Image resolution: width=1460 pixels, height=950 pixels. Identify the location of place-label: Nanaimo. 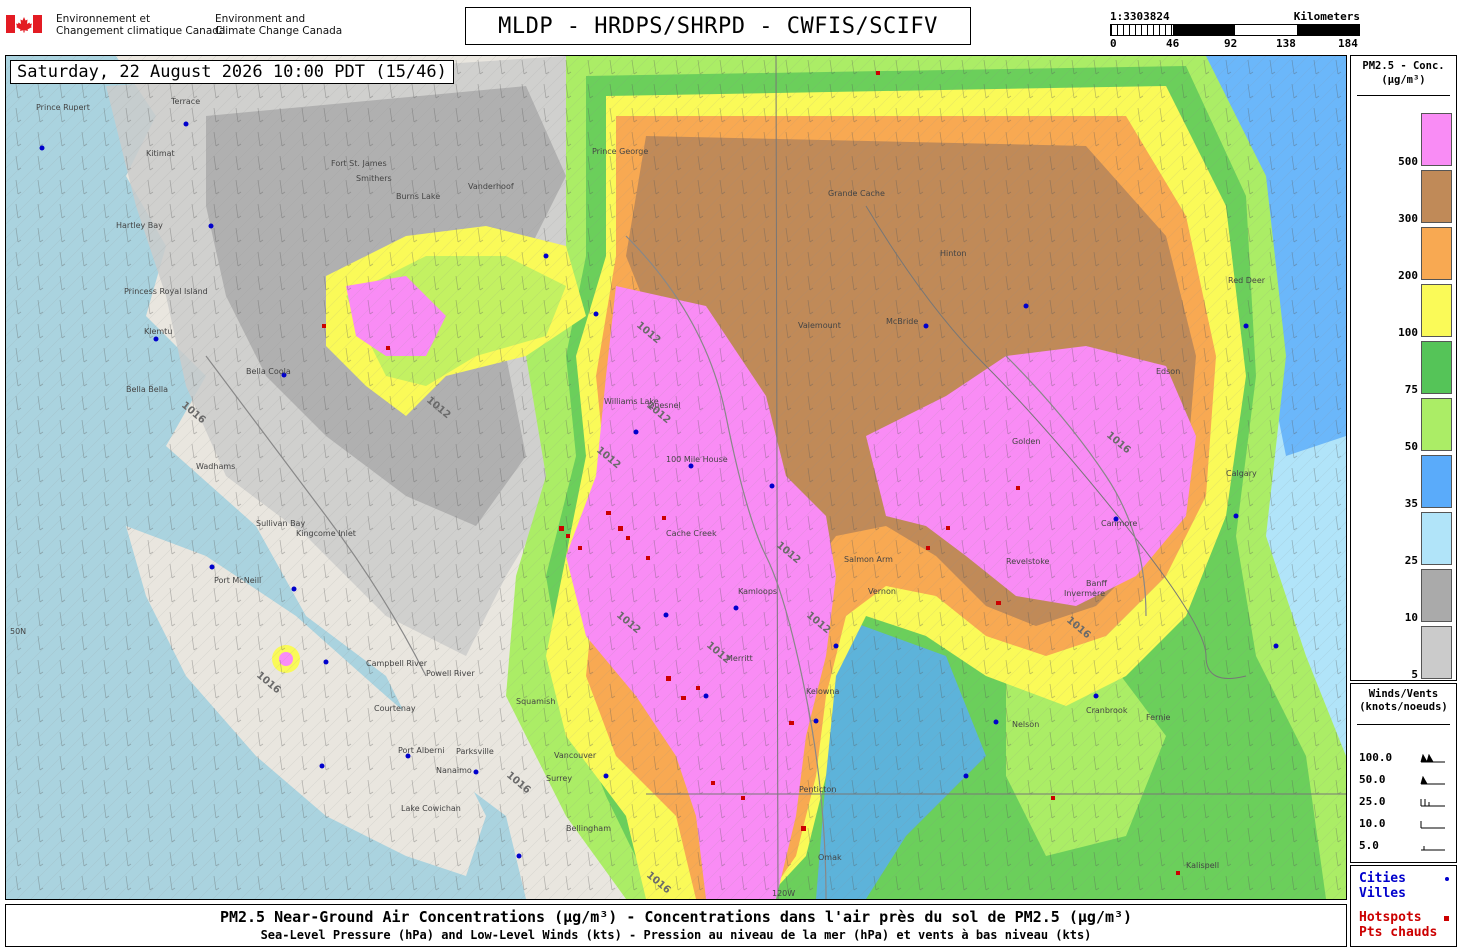
(454, 770).